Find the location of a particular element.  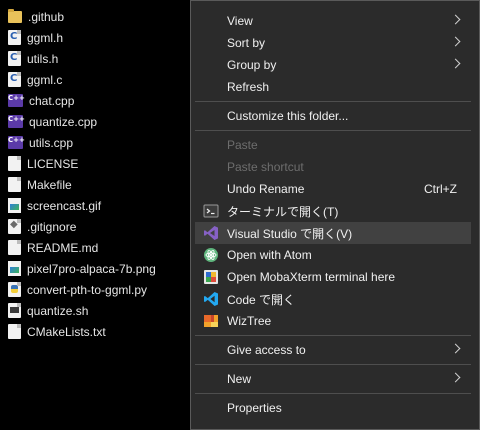

menu-item-open-mobaxterm: Open MobaXterm terminal here is located at coordinates (333, 277).